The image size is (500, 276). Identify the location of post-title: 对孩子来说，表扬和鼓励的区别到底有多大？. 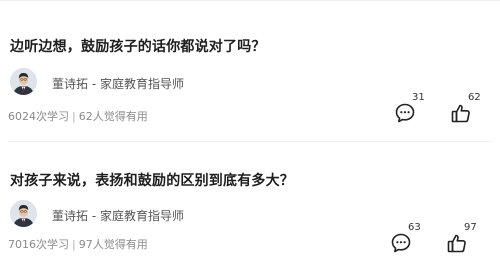
(152, 180).